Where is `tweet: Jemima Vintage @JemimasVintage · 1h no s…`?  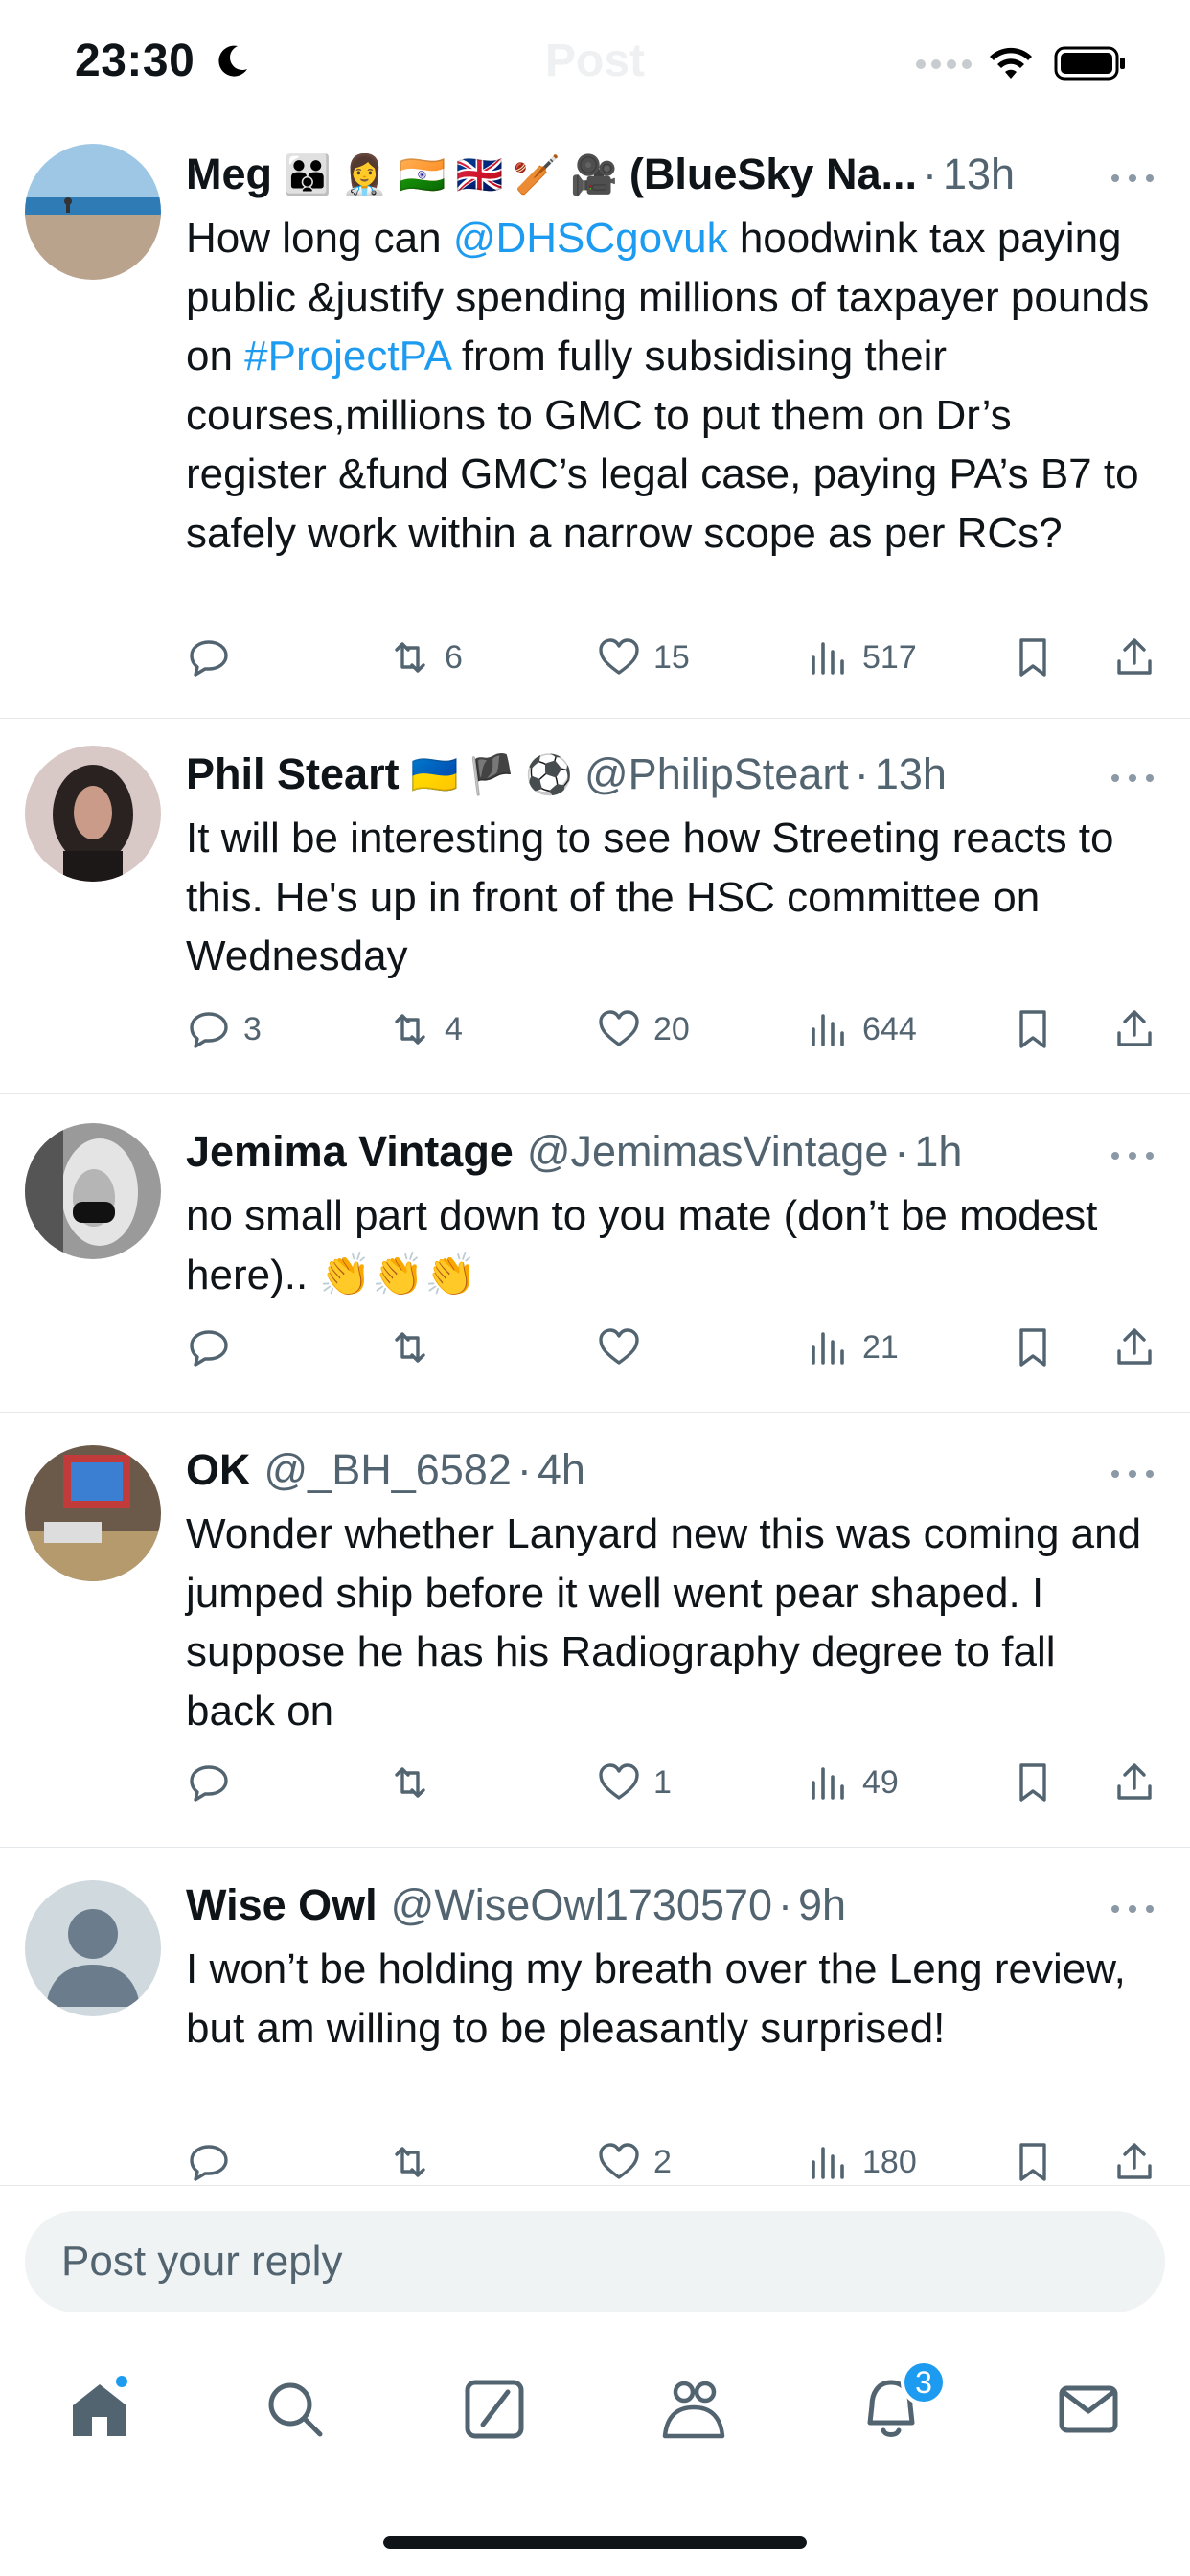
tweet: Jemima Vintage @JemimasVintage · 1h no s… is located at coordinates (595, 1253).